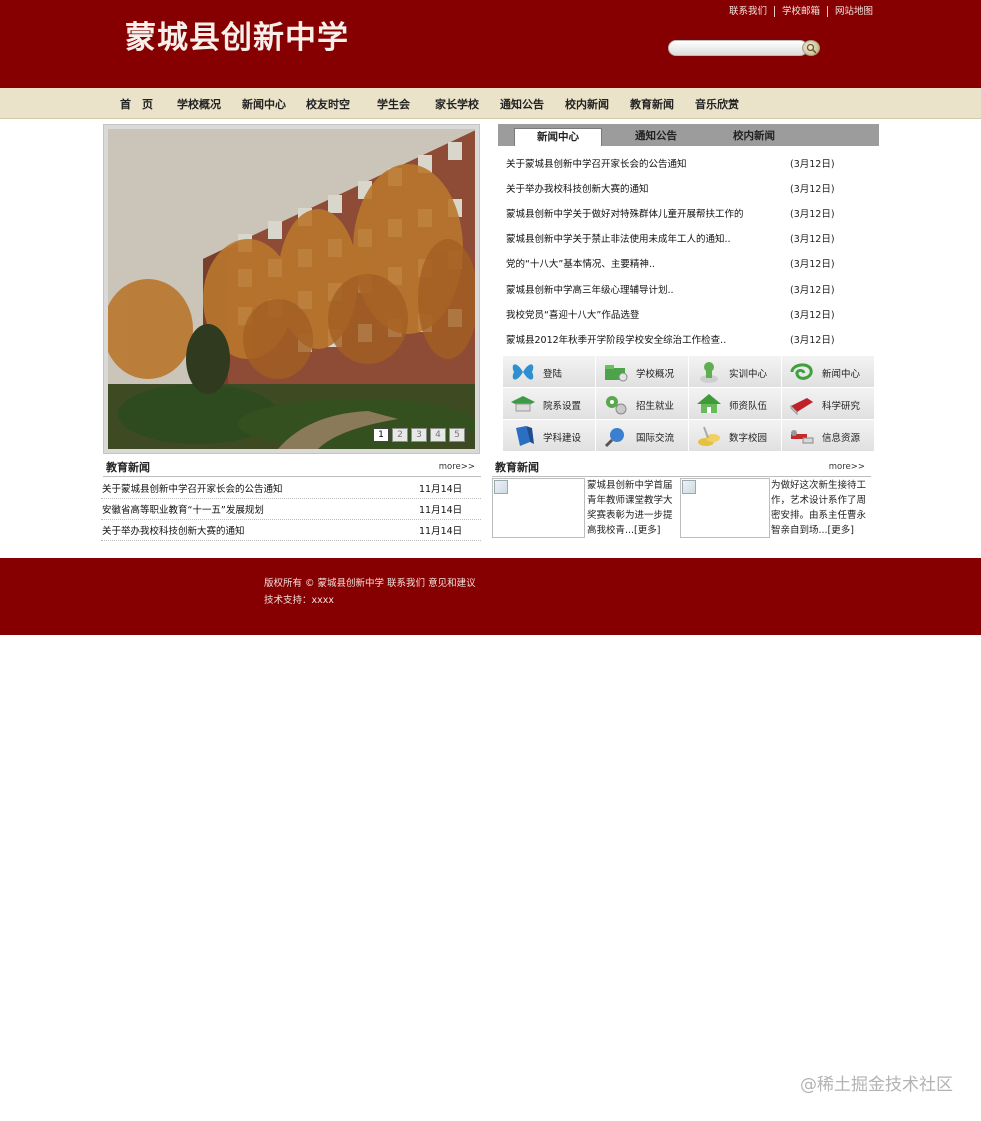  Describe the element at coordinates (438, 435) in the screenshot. I see `slide-page-button: 4` at that location.